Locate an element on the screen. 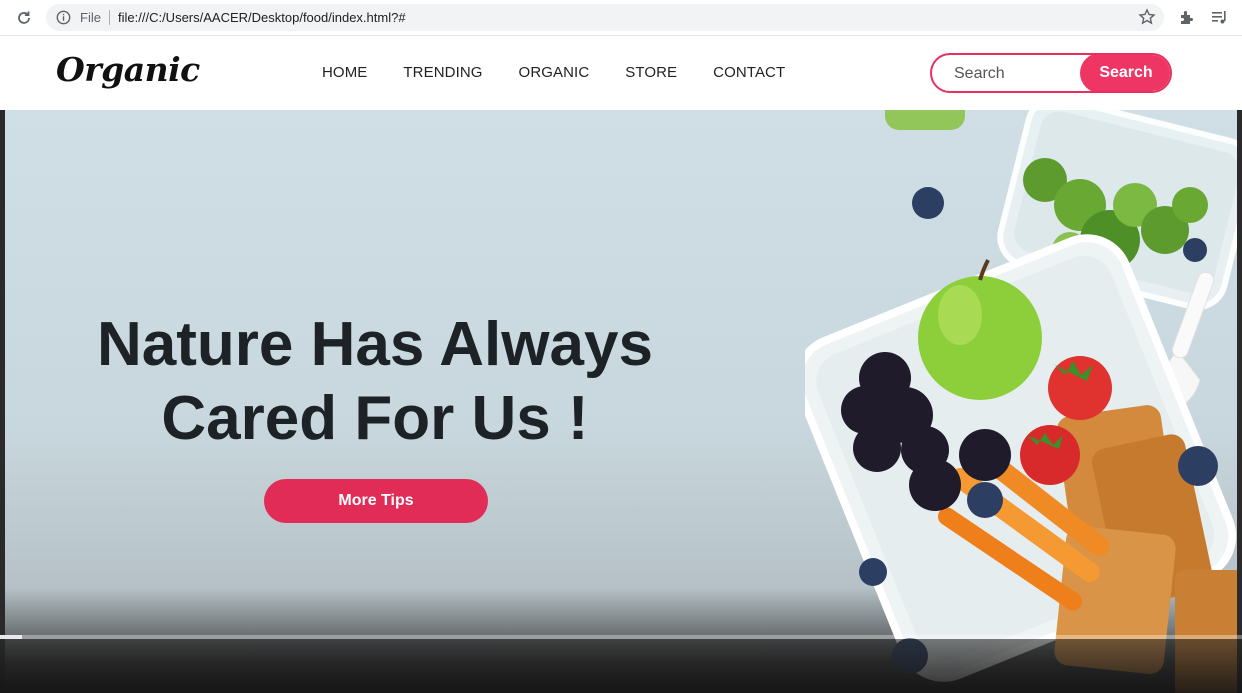  nav-contact: CONTACT is located at coordinates (749, 72).